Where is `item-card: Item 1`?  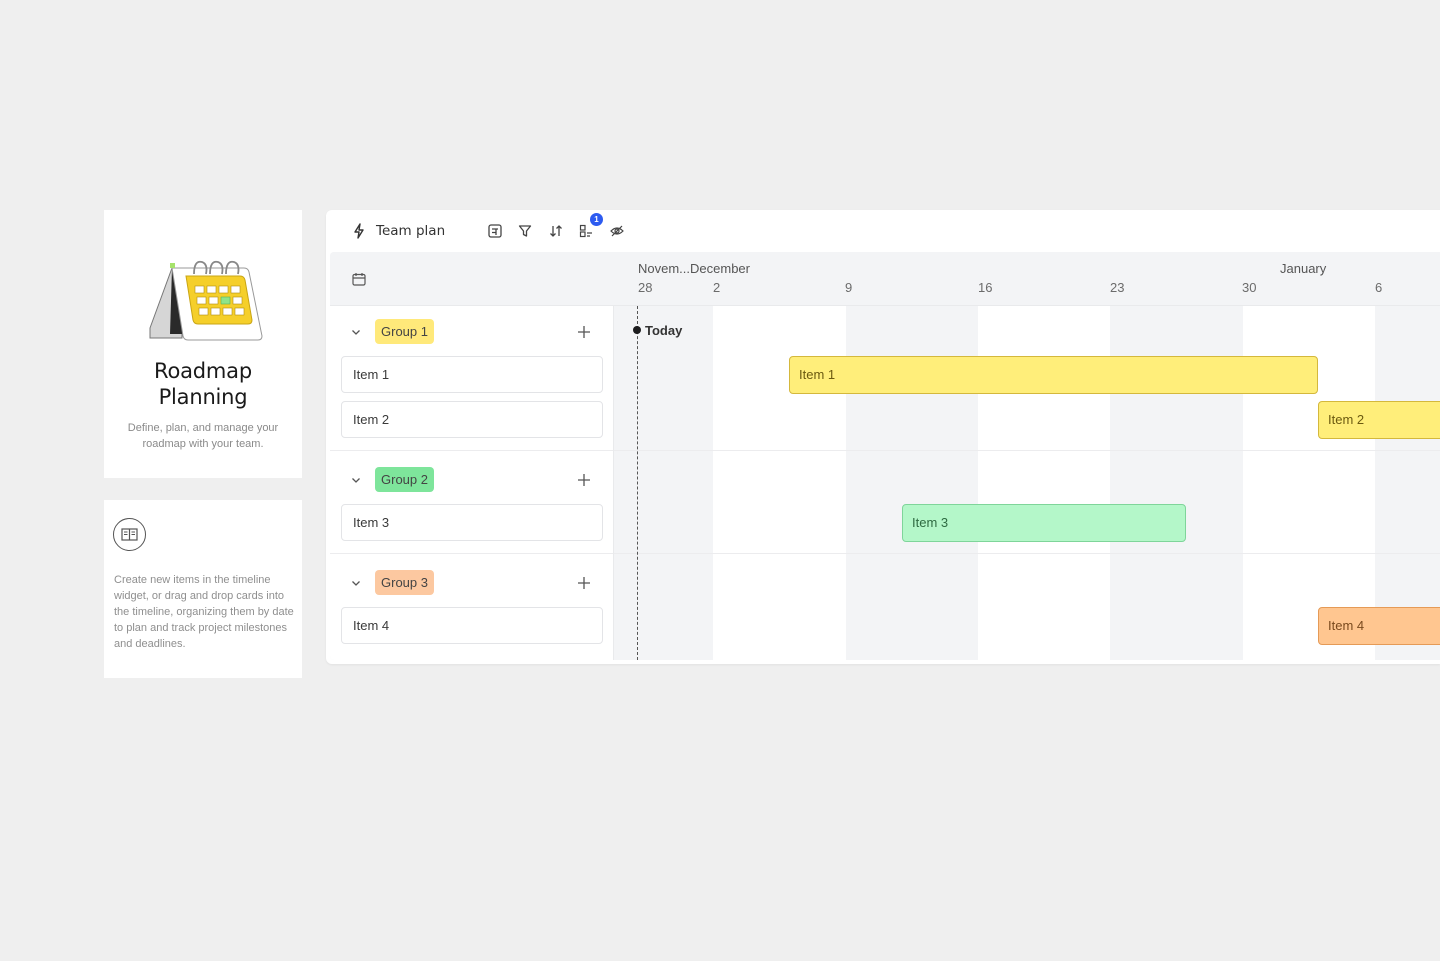
item-card: Item 1 is located at coordinates (472, 374).